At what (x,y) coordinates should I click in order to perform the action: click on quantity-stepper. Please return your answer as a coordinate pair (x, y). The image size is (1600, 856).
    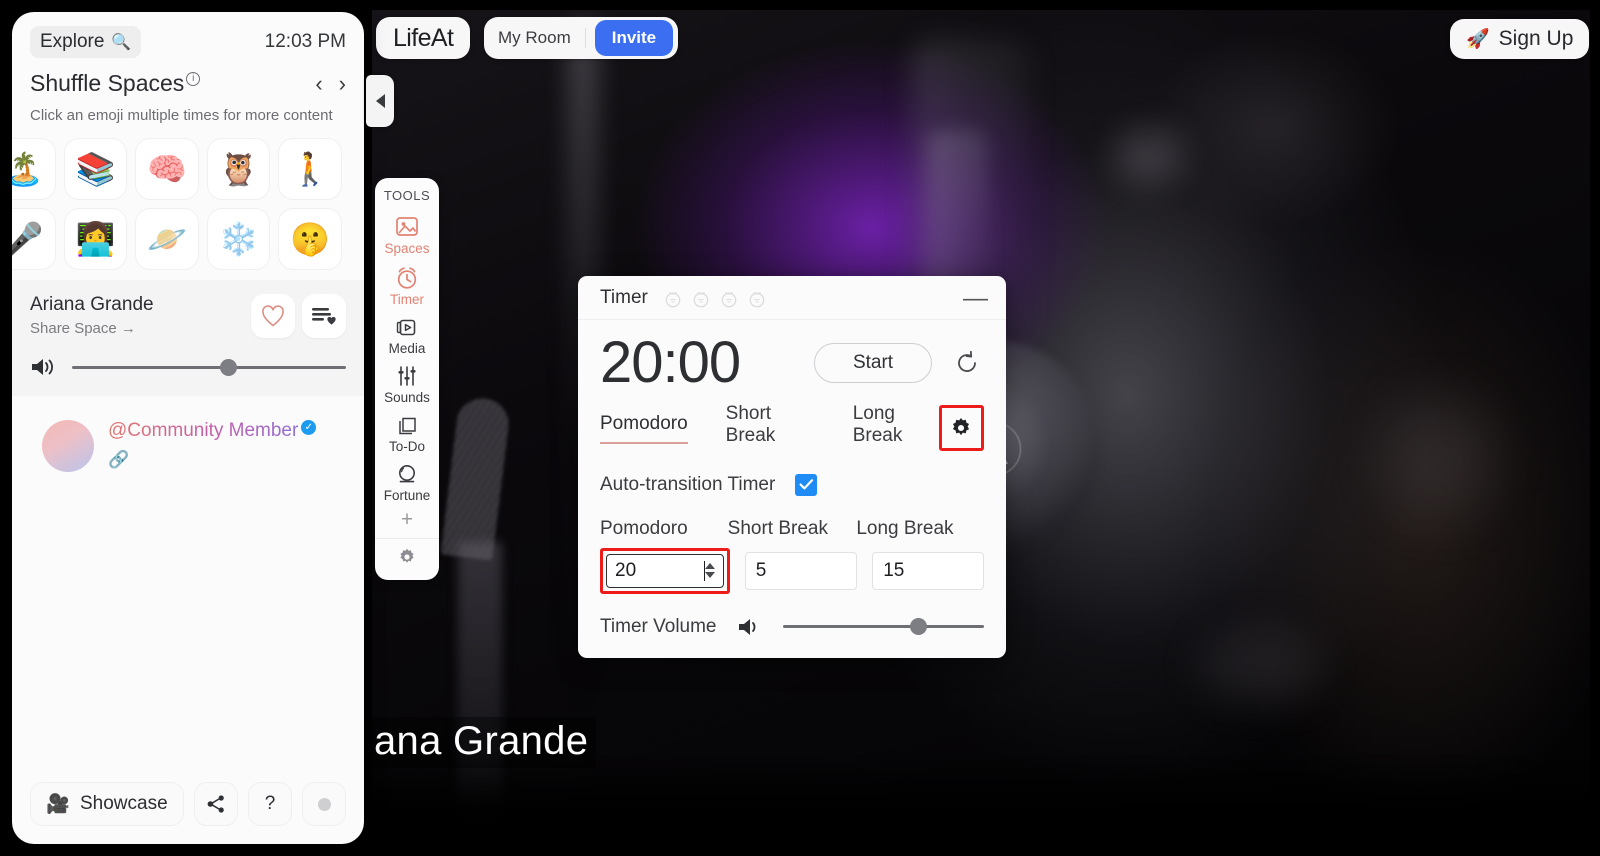
    Looking at the image, I should click on (710, 571).